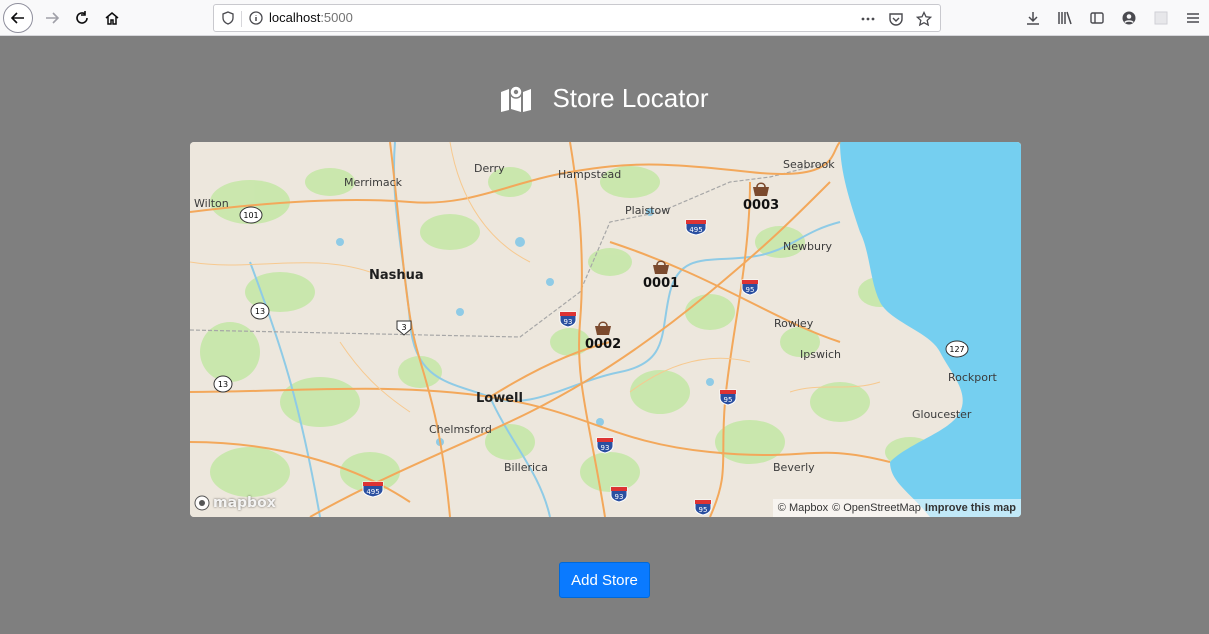  Describe the element at coordinates (630, 97) in the screenshot. I see `page-title: Store Locator` at that location.